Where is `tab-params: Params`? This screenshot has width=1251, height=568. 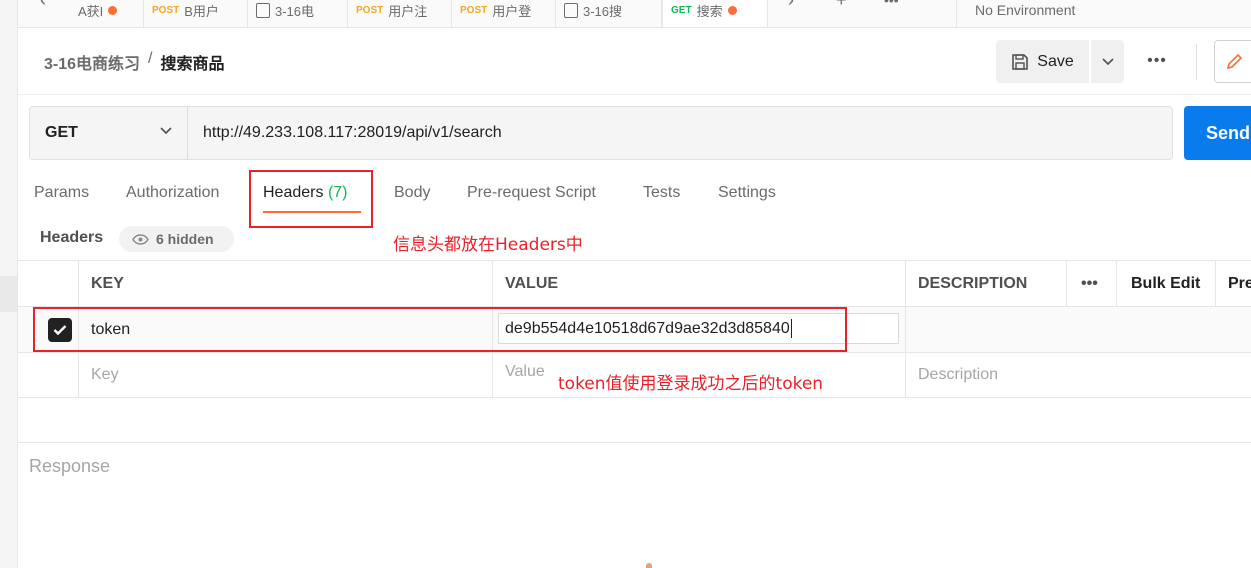 tab-params: Params is located at coordinates (61, 193).